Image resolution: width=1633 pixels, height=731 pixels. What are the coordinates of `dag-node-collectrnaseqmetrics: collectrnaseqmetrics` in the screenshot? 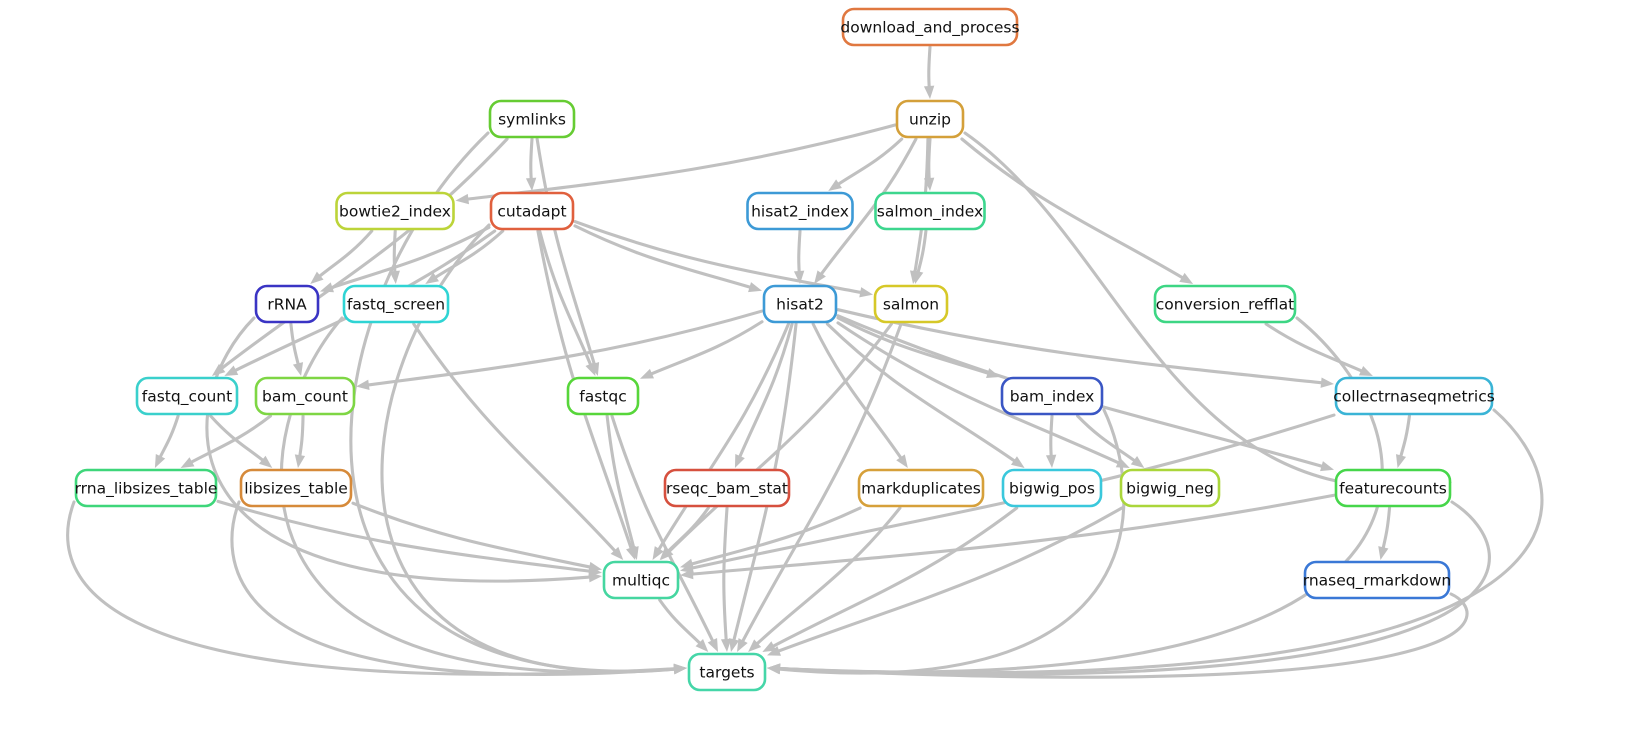 It's located at (1414, 396).